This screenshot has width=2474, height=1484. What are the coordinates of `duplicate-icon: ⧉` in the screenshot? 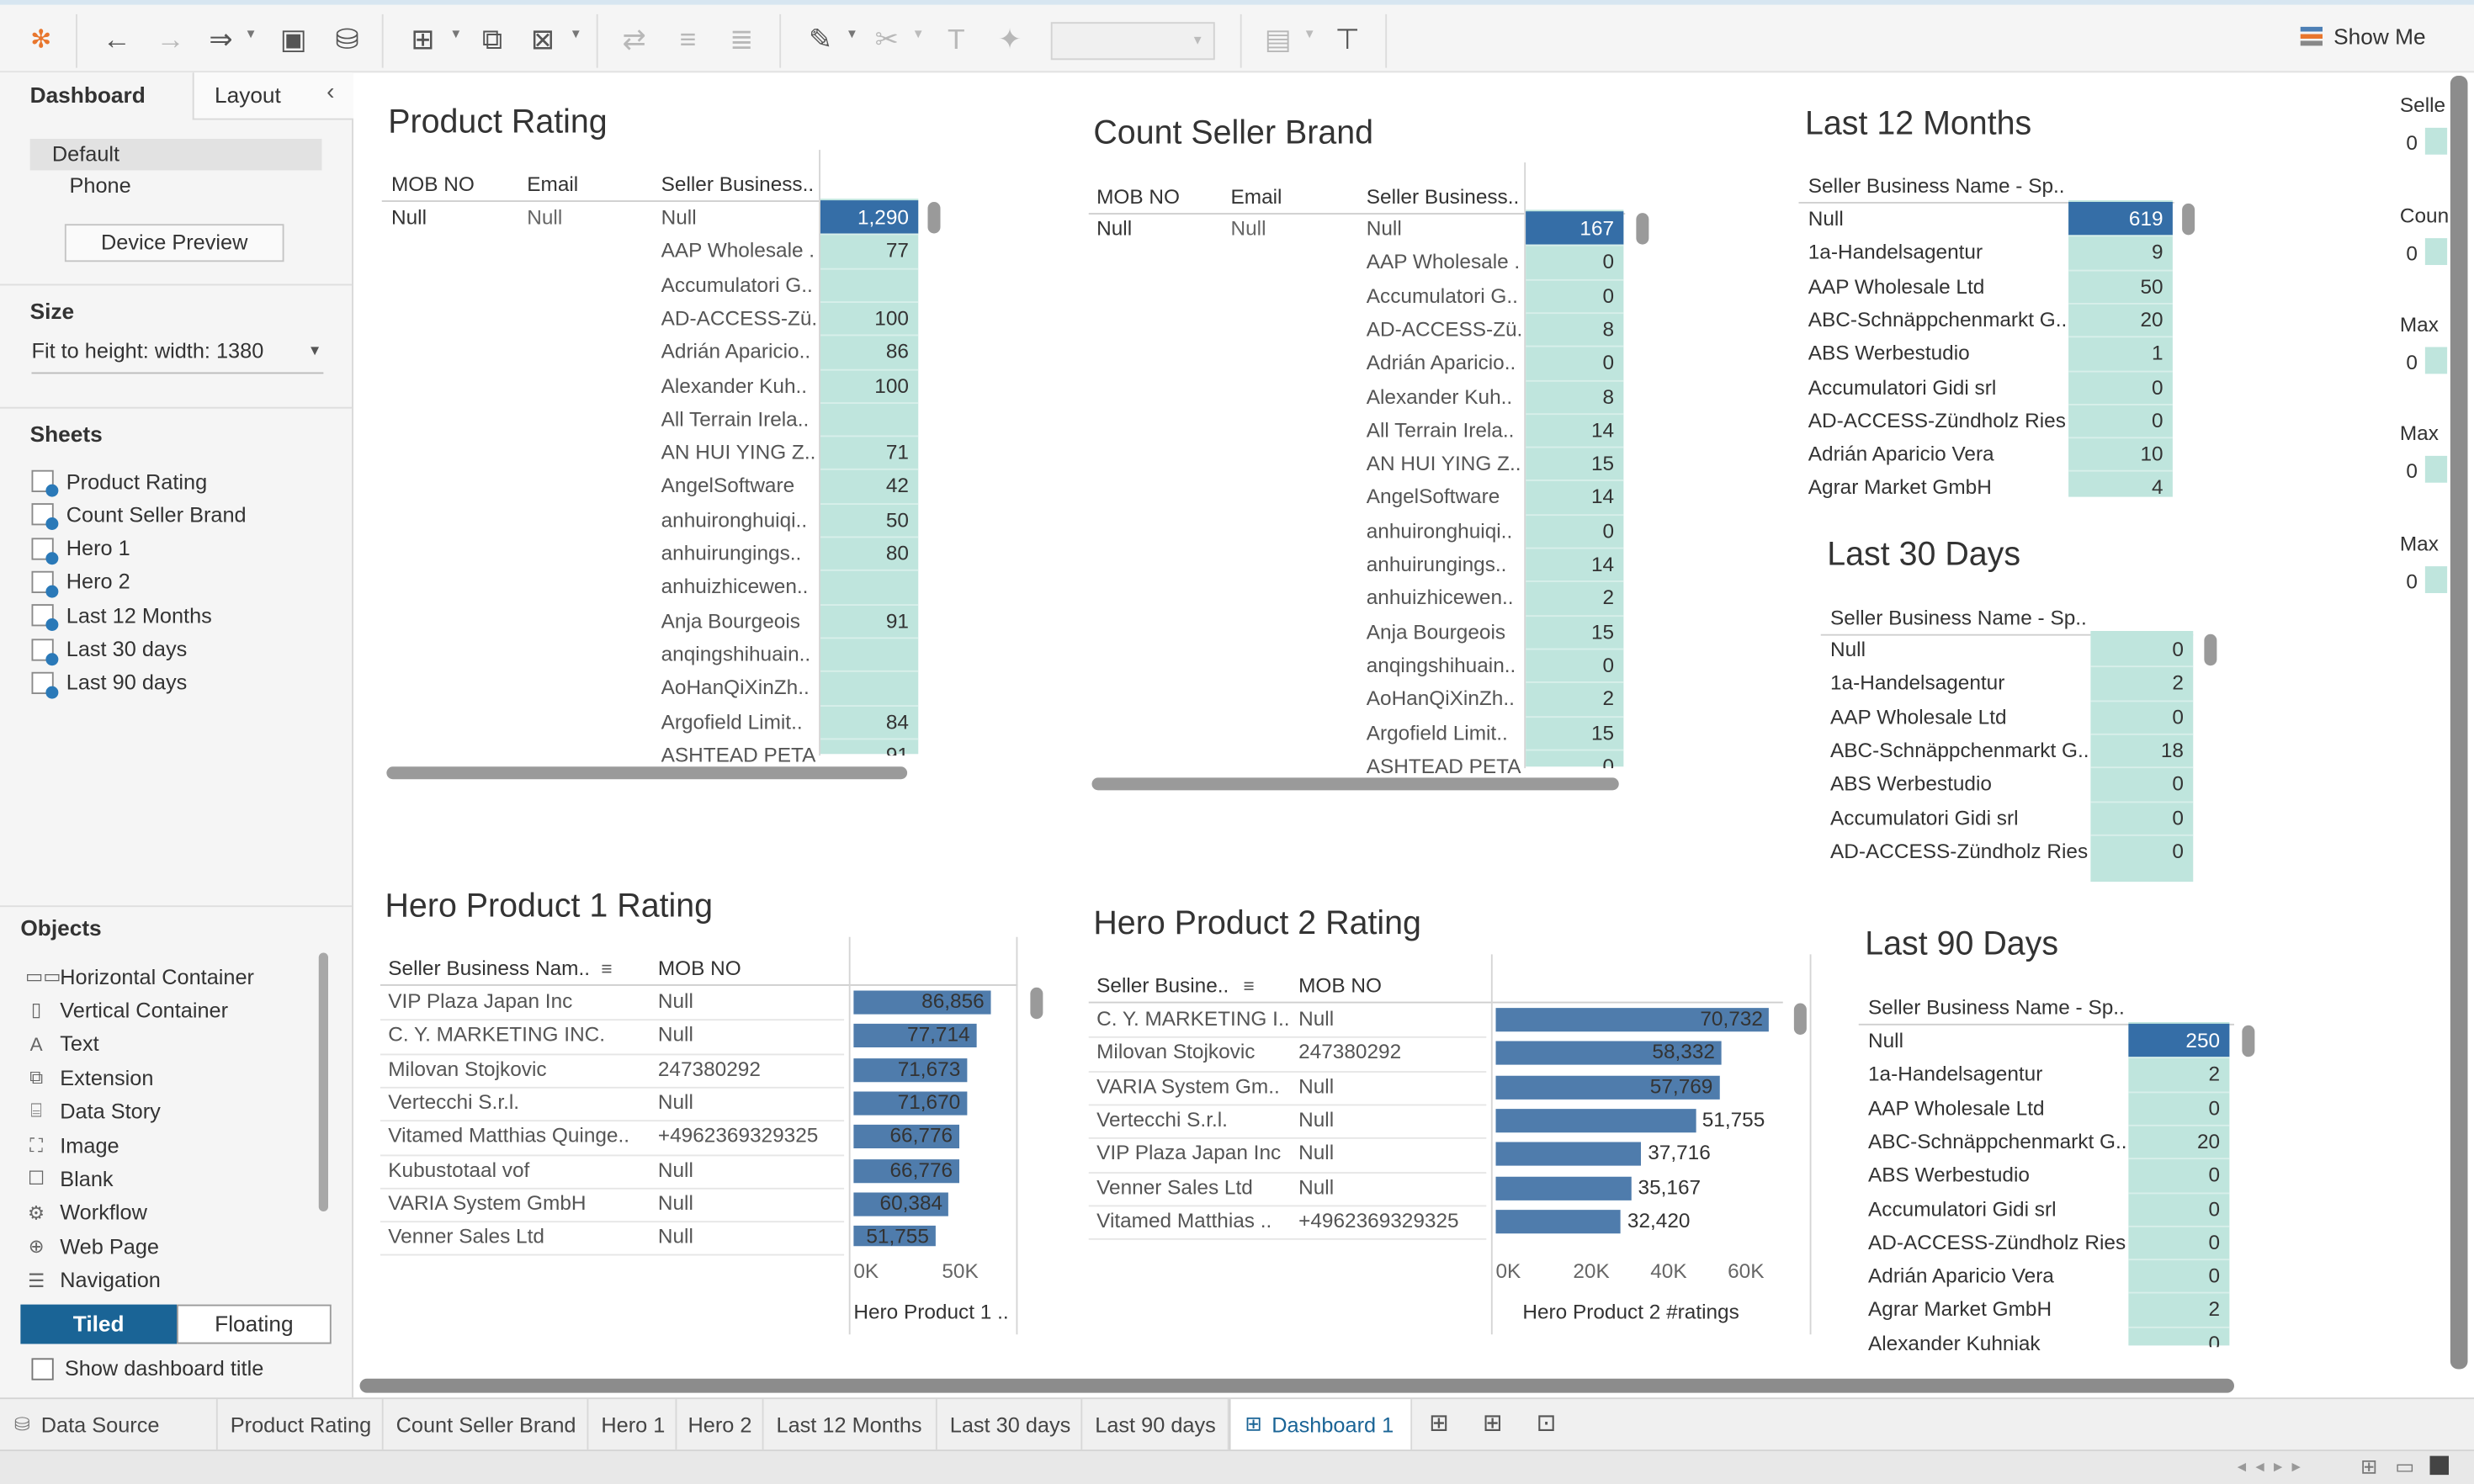 It's located at (492, 40).